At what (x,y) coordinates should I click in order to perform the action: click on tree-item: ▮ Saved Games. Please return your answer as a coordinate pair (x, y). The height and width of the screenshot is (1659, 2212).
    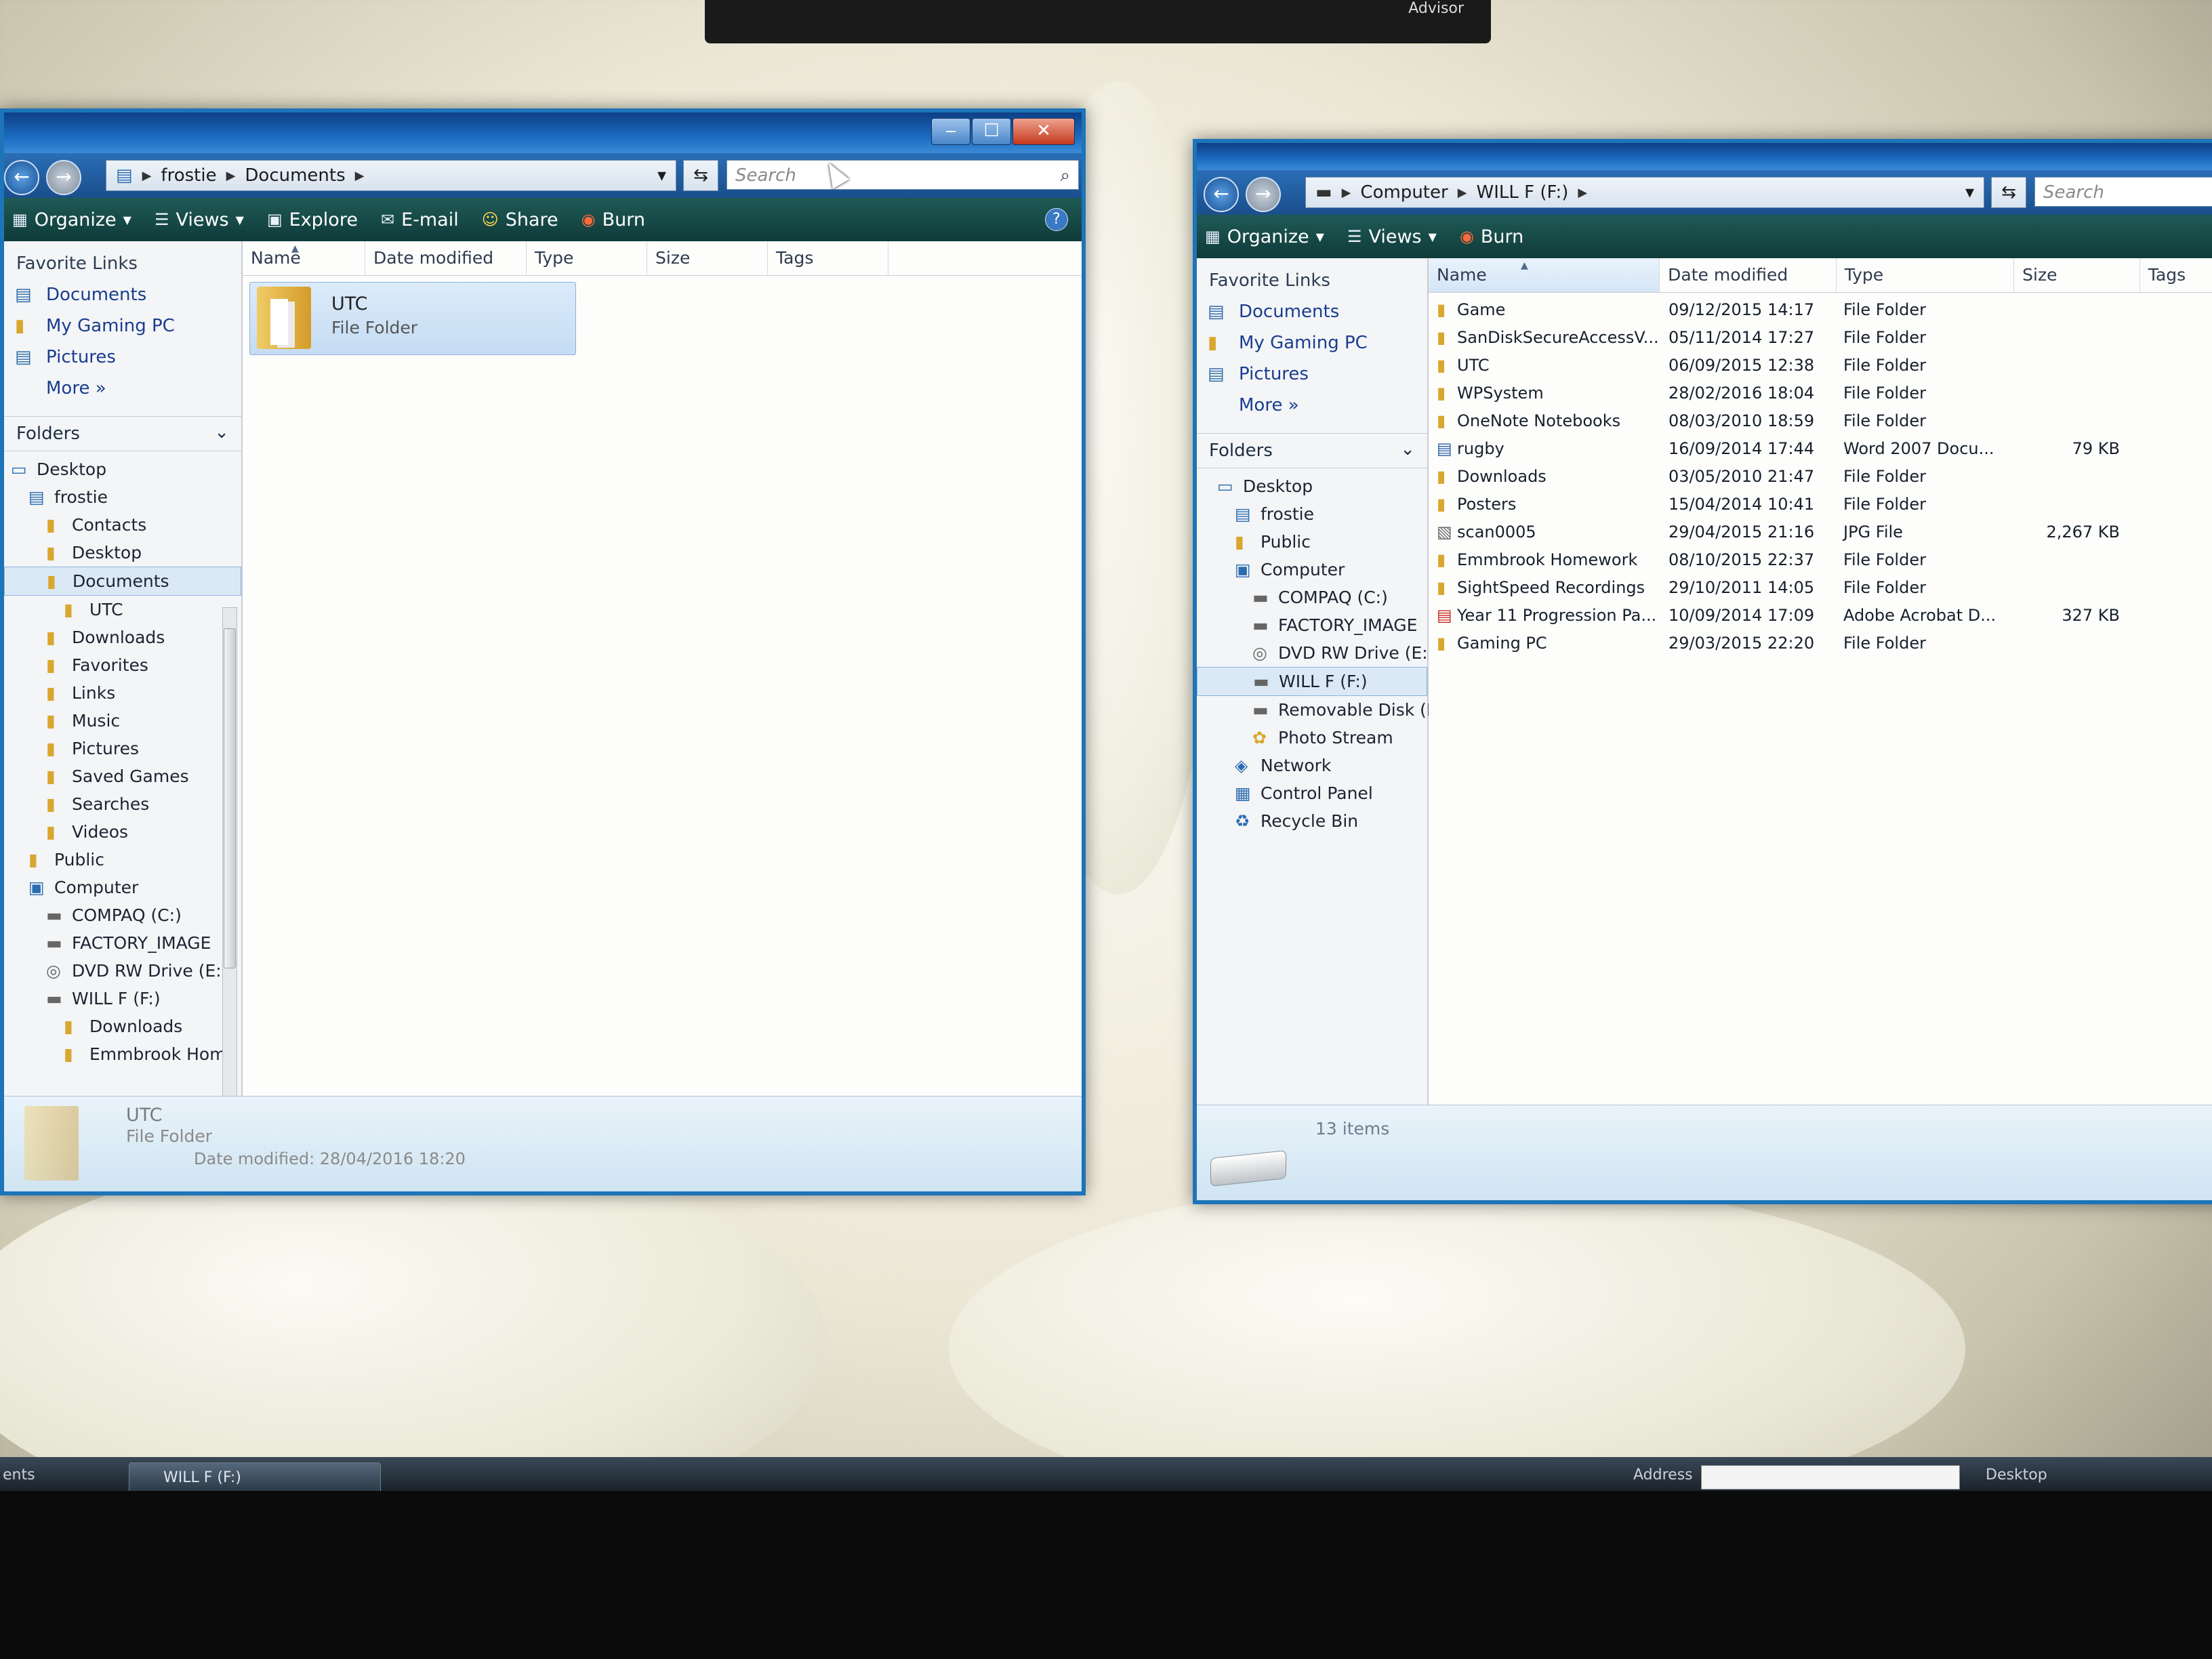
    Looking at the image, I should click on (123, 776).